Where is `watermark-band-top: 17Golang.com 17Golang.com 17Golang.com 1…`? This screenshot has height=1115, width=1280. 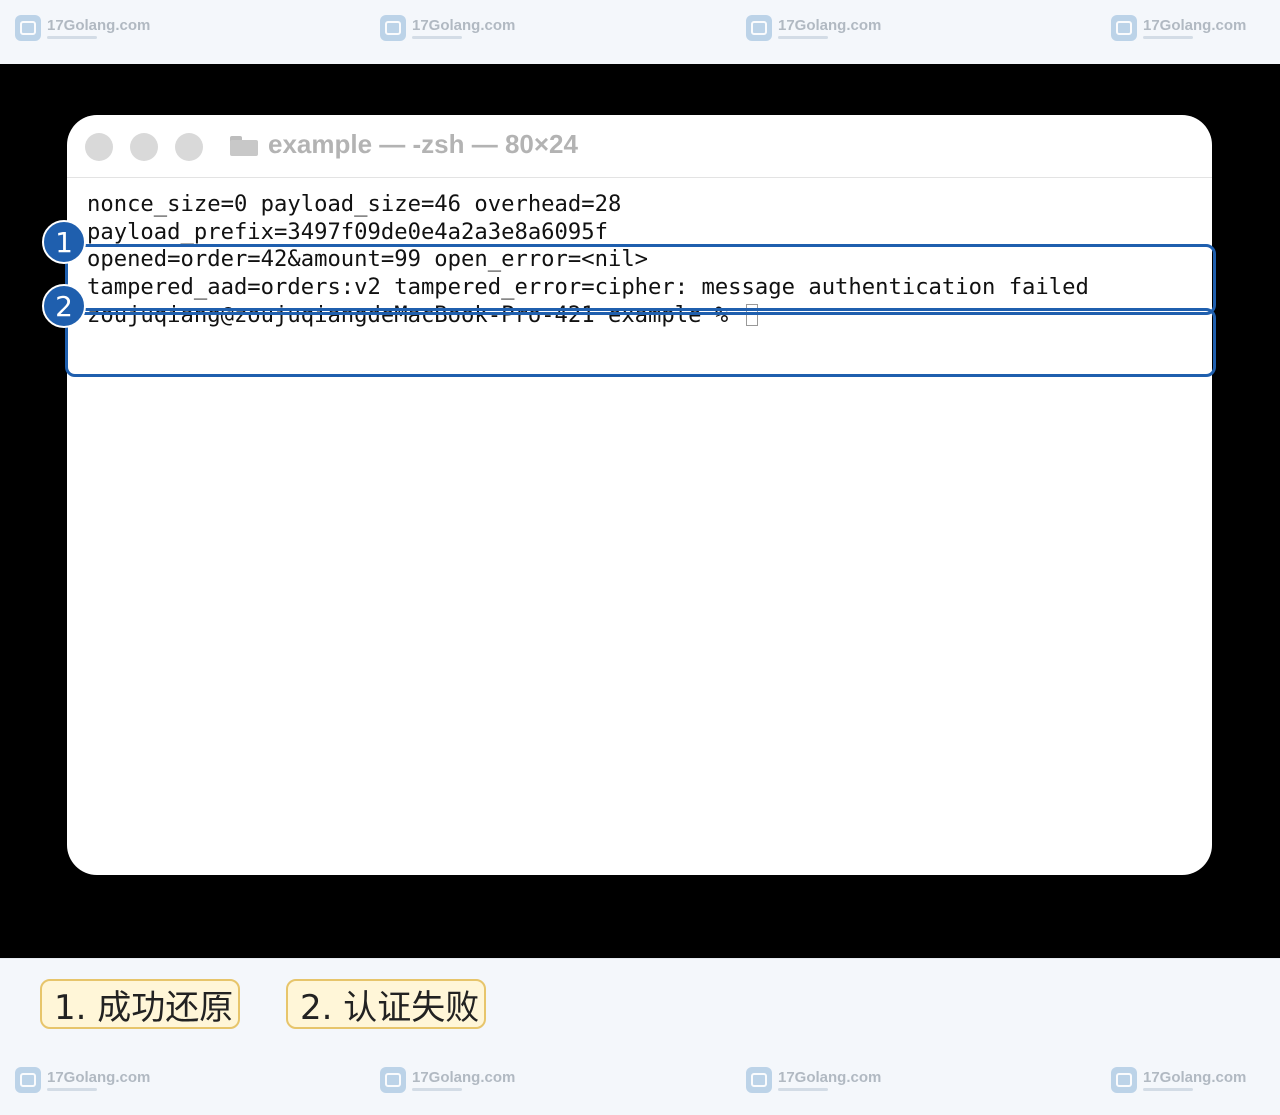
watermark-band-top: 17Golang.com 17Golang.com 17Golang.com 1… is located at coordinates (640, 32).